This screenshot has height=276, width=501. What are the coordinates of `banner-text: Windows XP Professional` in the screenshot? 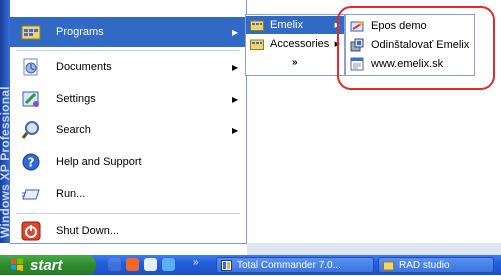 It's located at (5, 162).